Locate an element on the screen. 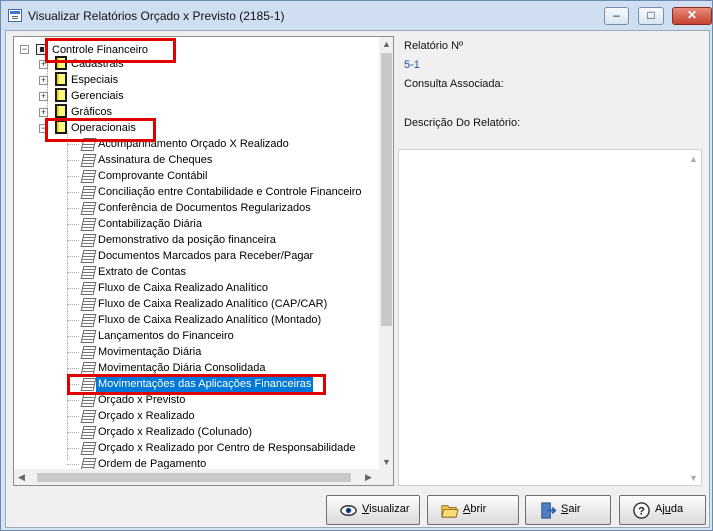 The width and height of the screenshot is (713, 531). tree-report-item: Orçado x Realizado (Colunado) is located at coordinates (220, 432).